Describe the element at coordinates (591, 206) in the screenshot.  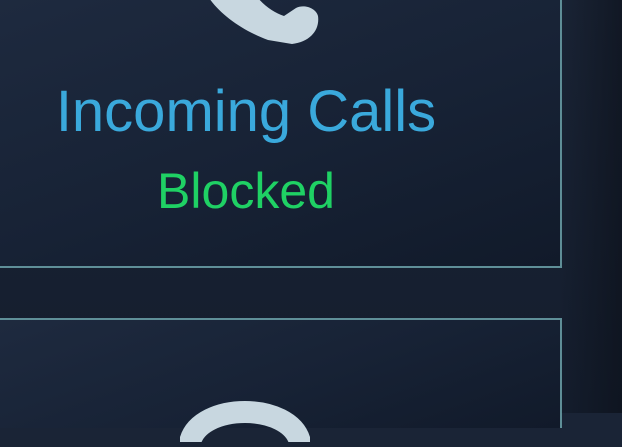
I see `edge-shadow` at that location.